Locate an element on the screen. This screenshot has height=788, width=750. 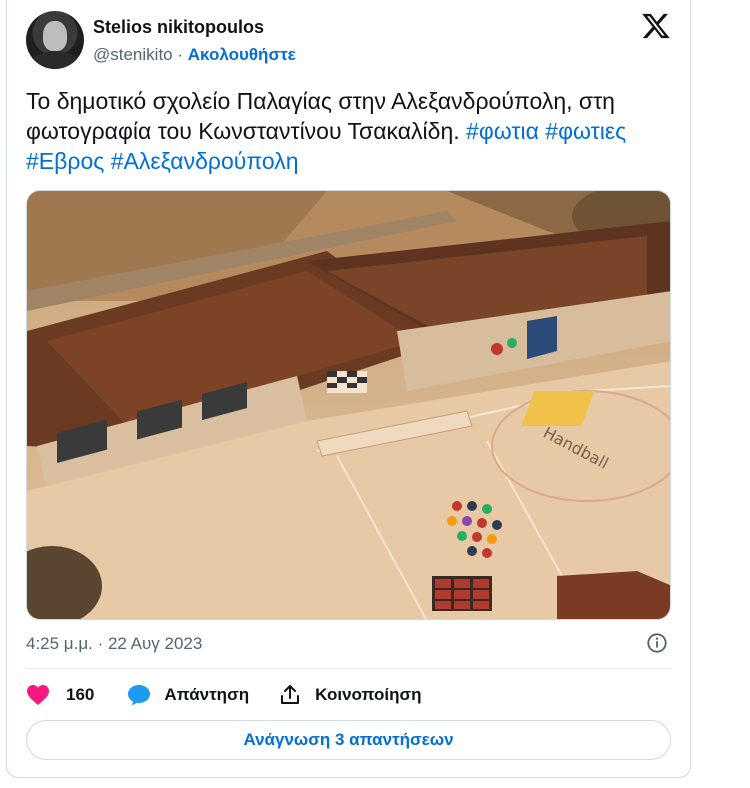
like-button: 160 is located at coordinates (60, 695).